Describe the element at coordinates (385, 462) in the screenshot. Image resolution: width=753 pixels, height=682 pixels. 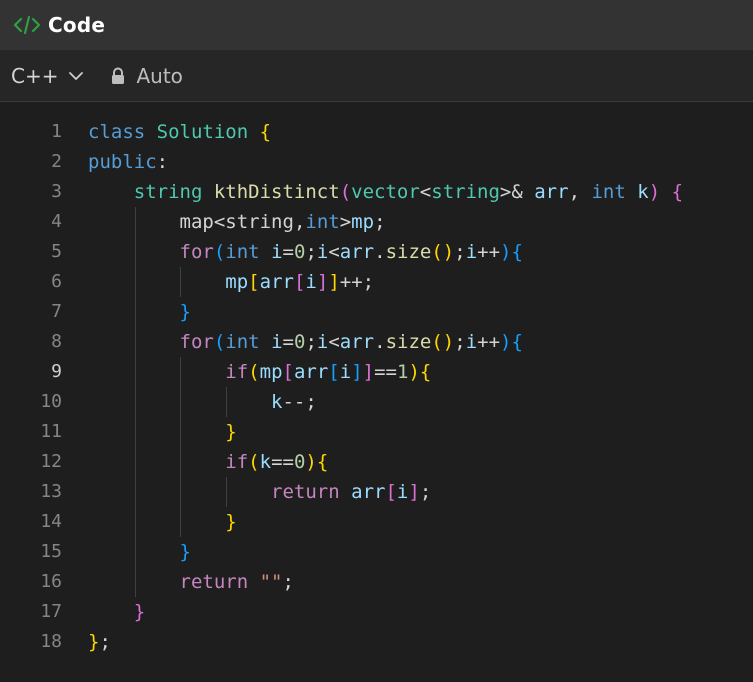
I see `code-line: if(k==0){` at that location.